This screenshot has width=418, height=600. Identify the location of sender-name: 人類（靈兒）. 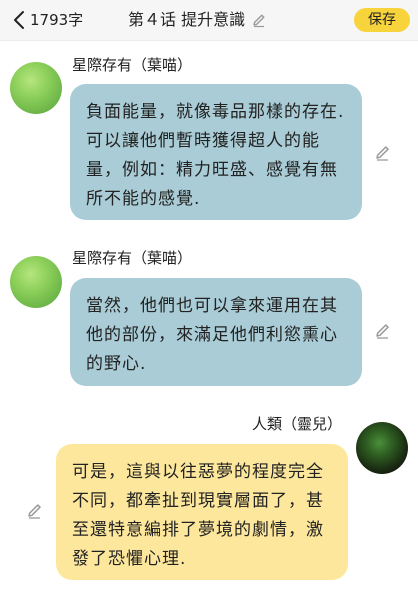
(297, 424).